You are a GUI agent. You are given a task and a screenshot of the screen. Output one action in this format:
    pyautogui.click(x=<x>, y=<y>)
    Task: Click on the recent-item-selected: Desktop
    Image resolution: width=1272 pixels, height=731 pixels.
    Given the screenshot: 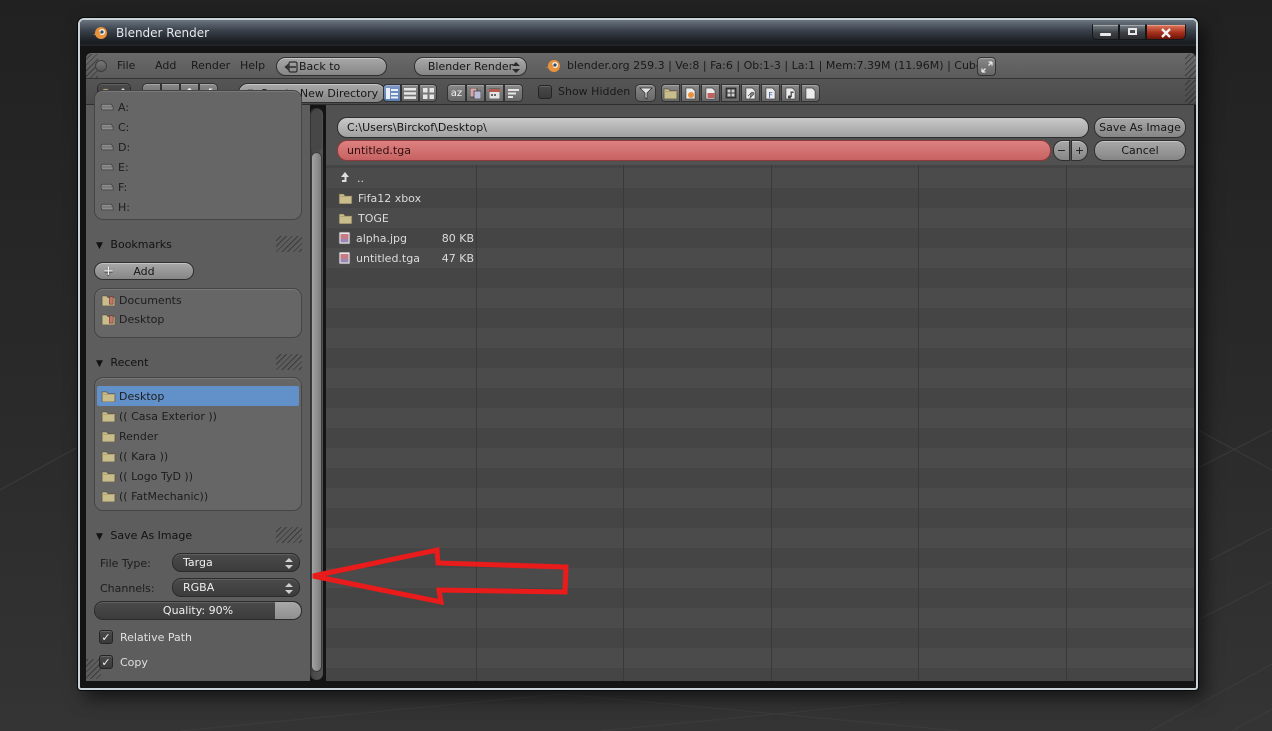 What is the action you would take?
    pyautogui.click(x=198, y=396)
    